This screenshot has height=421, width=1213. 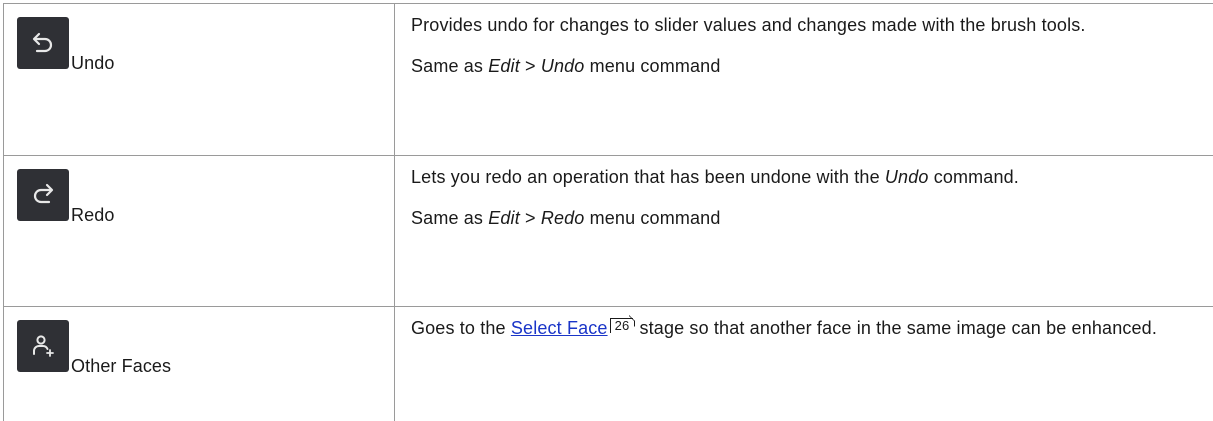 What do you see at coordinates (199, 79) in the screenshot?
I see `command-cell: Undo` at bounding box center [199, 79].